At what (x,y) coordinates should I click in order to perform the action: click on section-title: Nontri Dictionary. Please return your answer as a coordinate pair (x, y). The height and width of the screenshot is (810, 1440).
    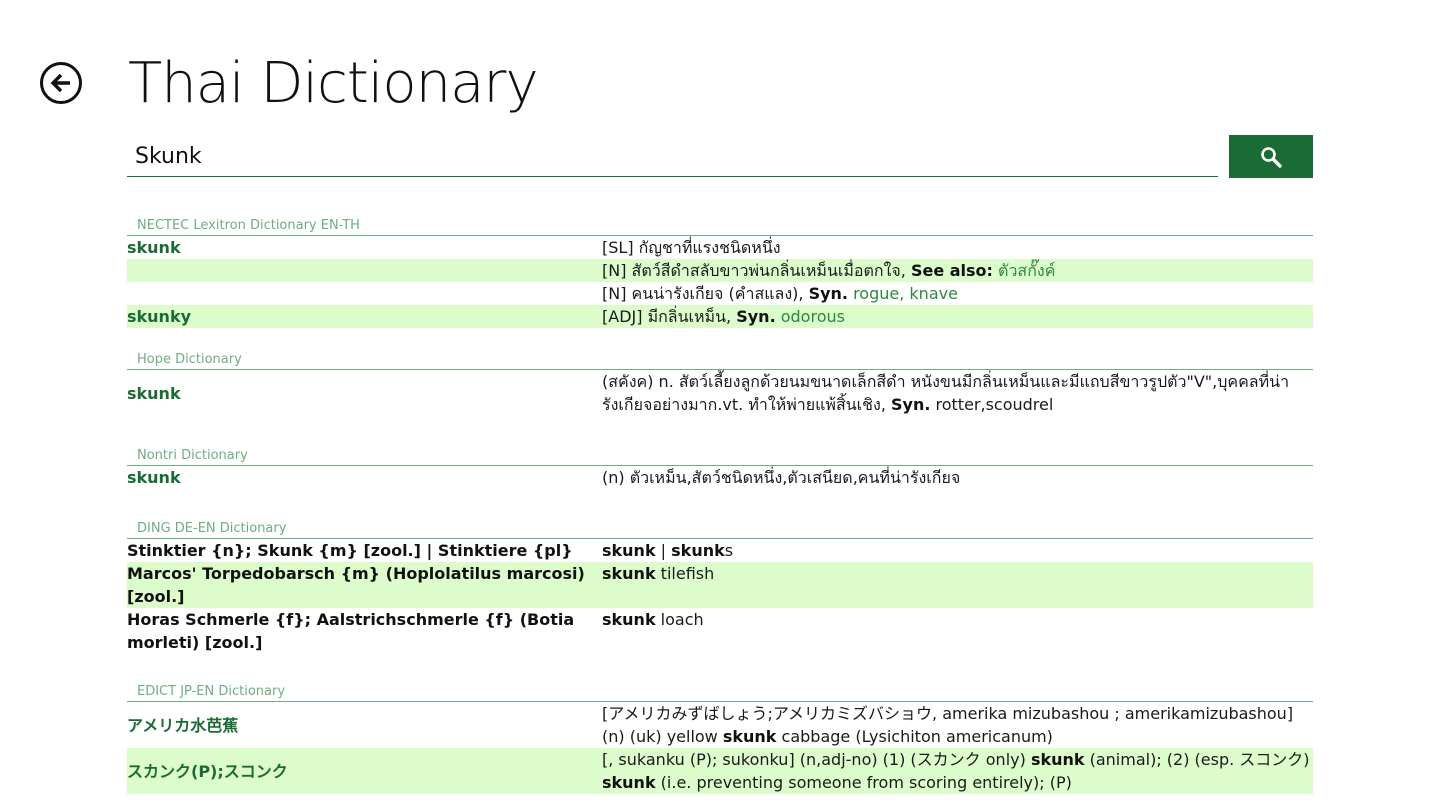
    Looking at the image, I should click on (720, 456).